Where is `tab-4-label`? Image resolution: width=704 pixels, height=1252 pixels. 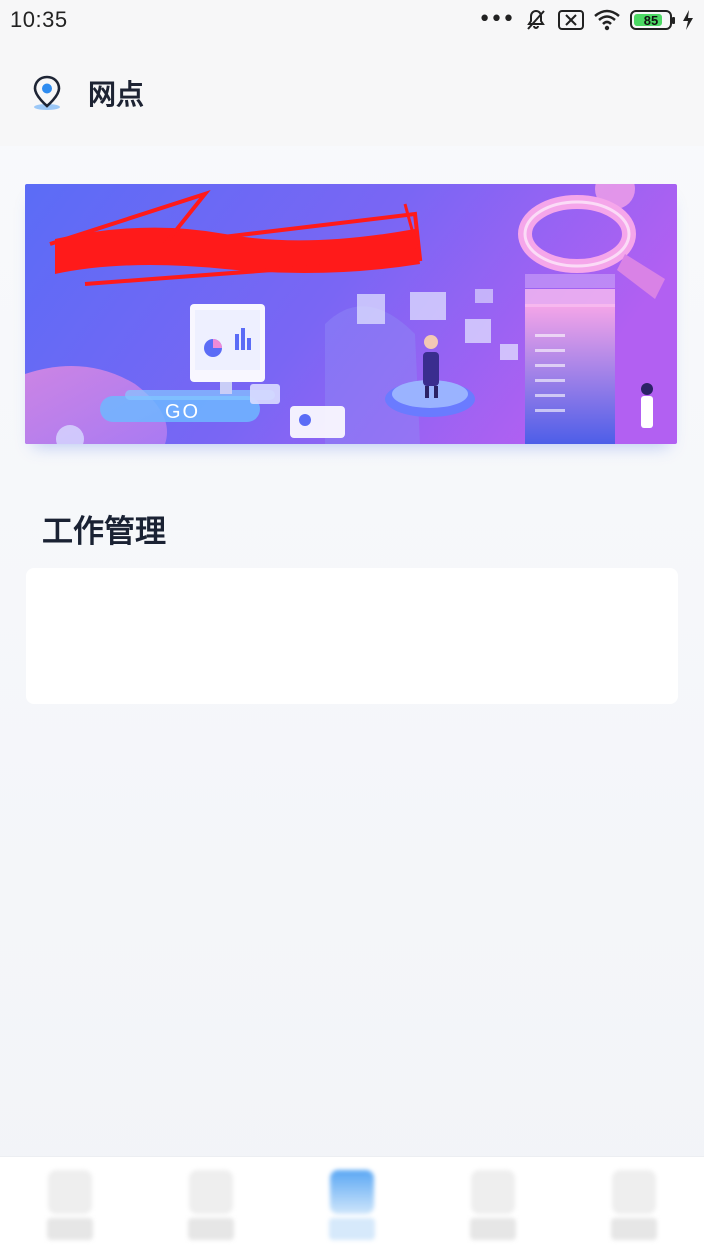 tab-4-label is located at coordinates (492, 1228).